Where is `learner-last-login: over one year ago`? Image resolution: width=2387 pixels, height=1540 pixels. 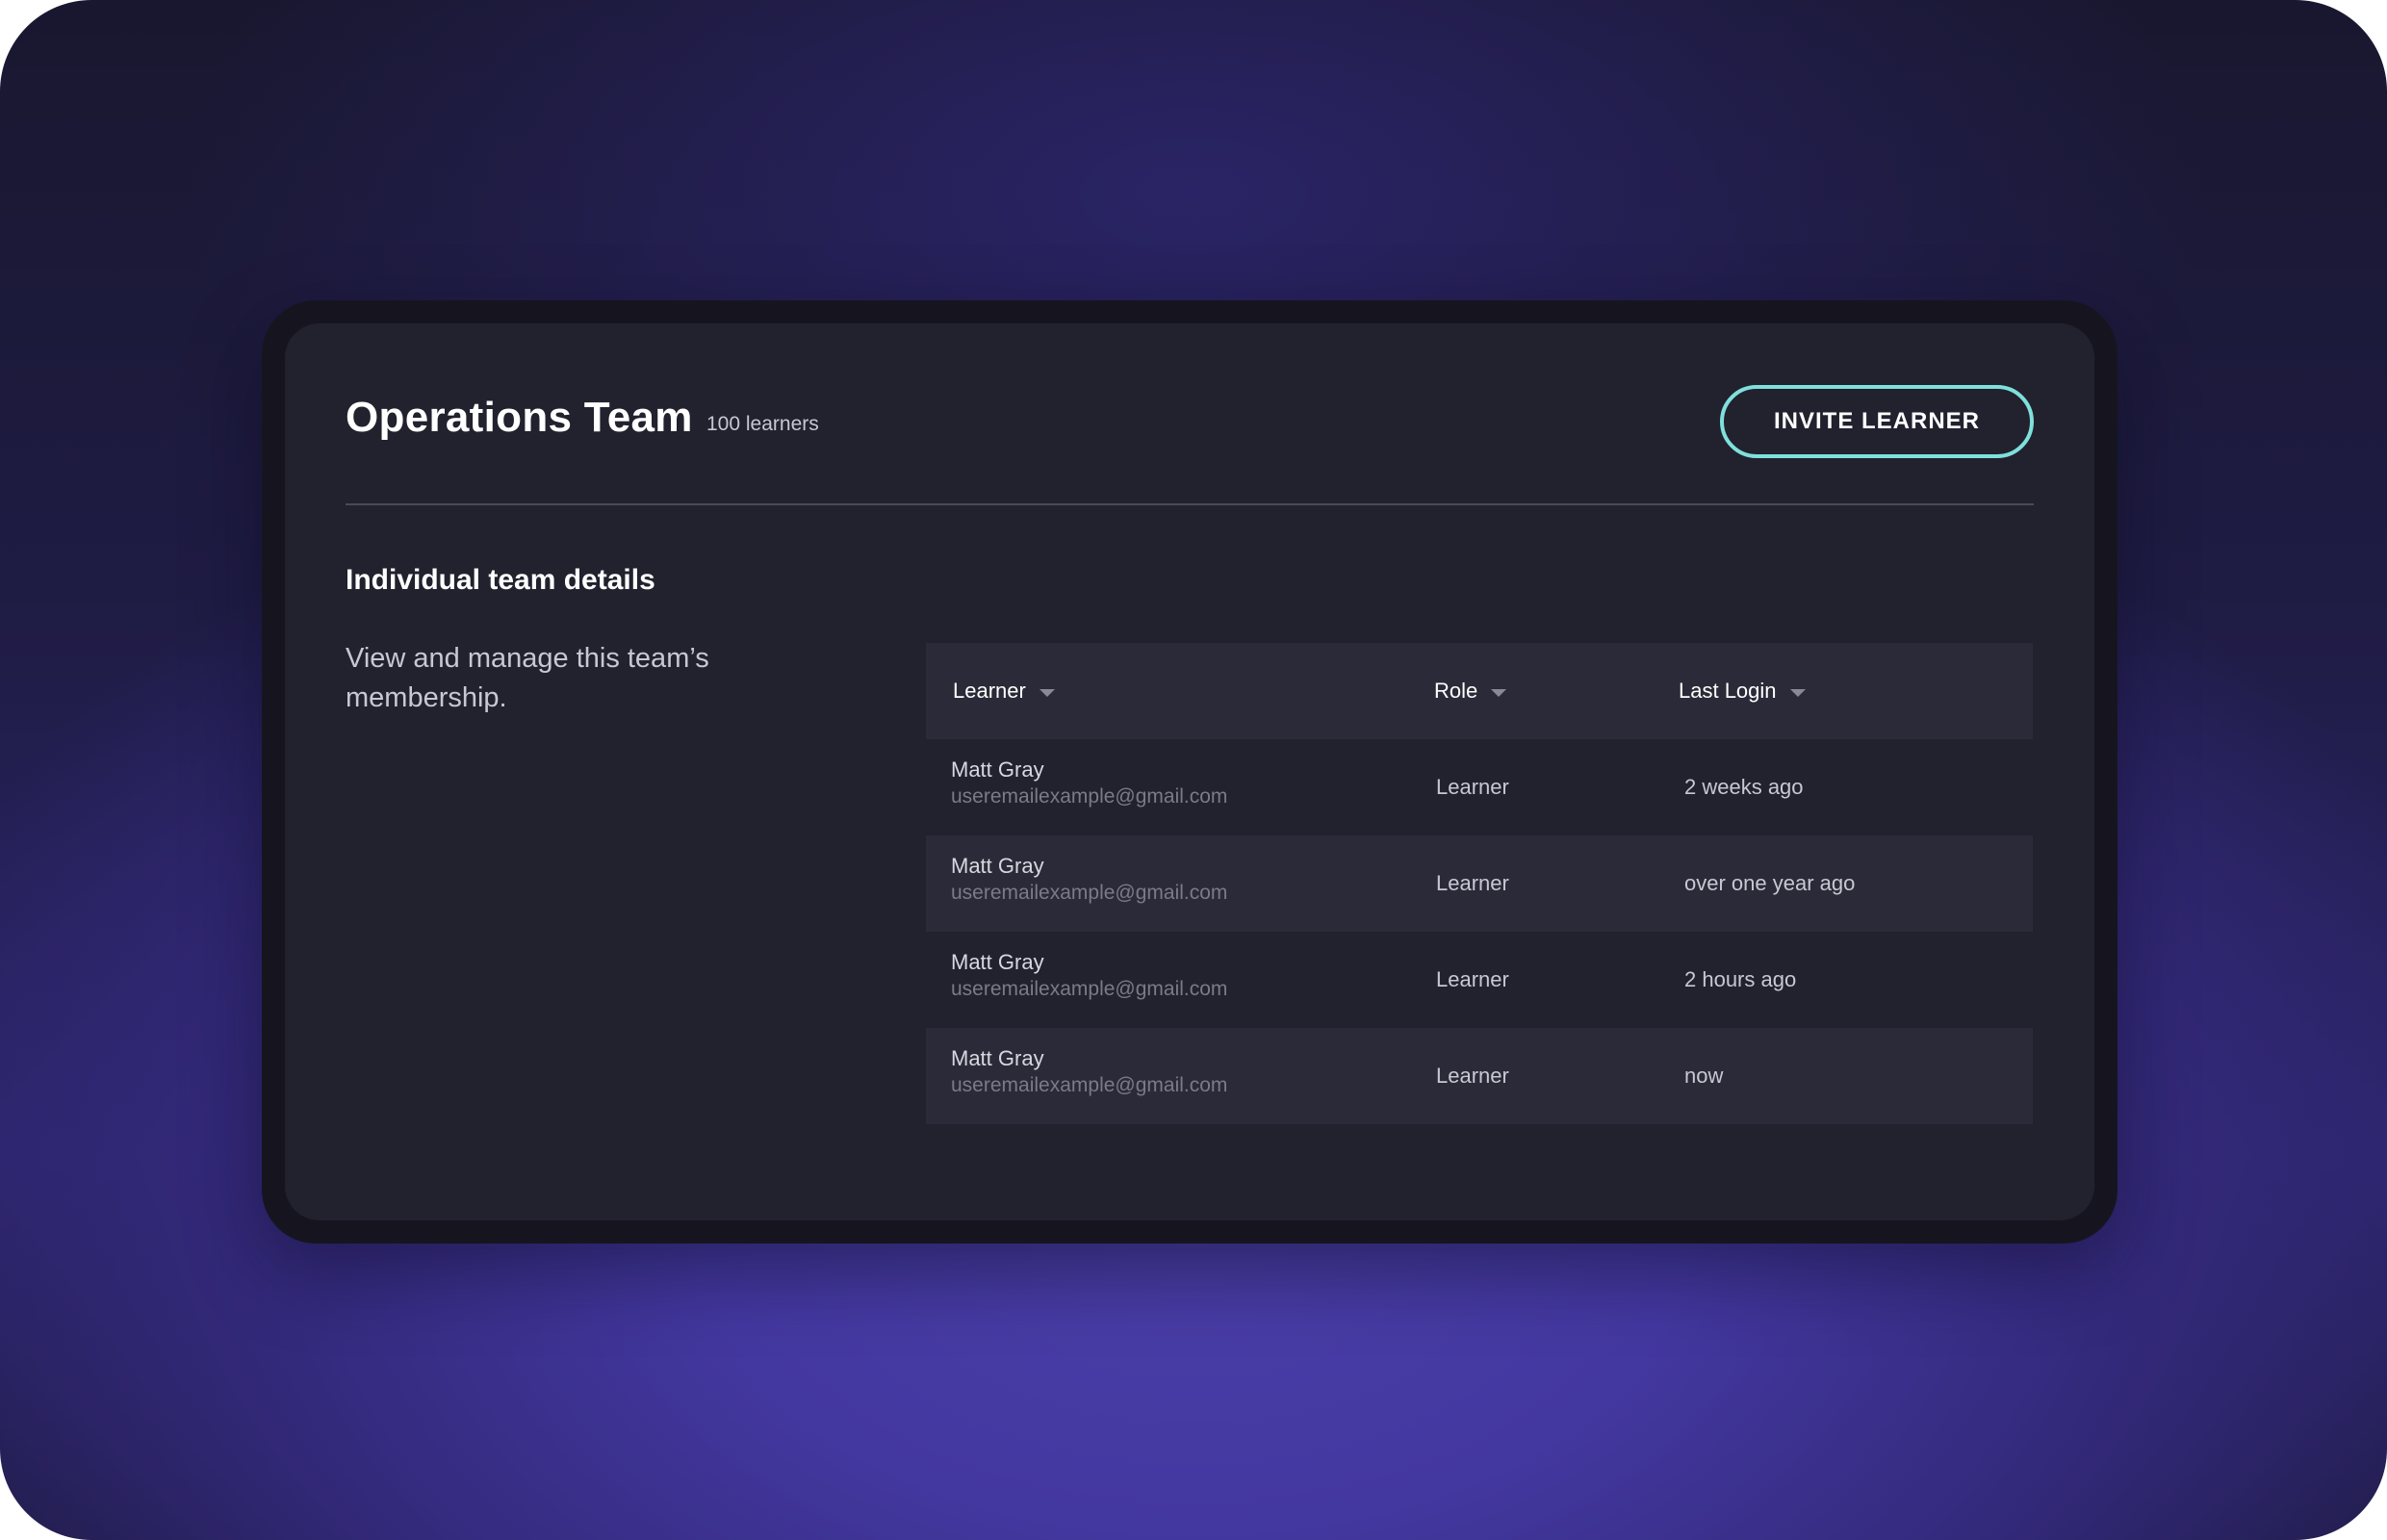
learner-last-login: over one year ago is located at coordinates (1770, 883).